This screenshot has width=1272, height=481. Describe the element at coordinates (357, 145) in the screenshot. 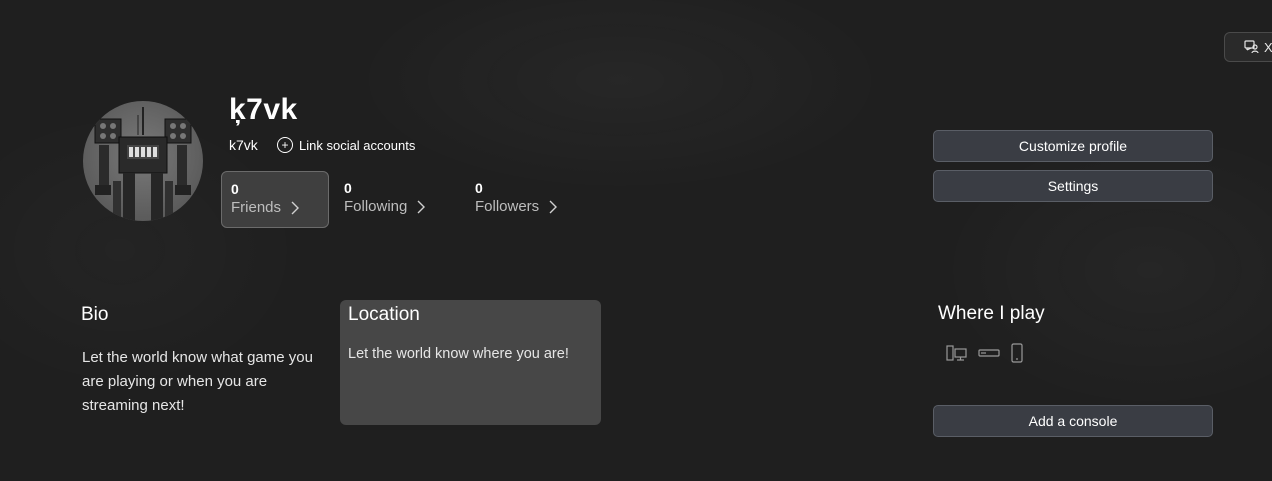

I see `link-social-label: Link social accounts` at that location.